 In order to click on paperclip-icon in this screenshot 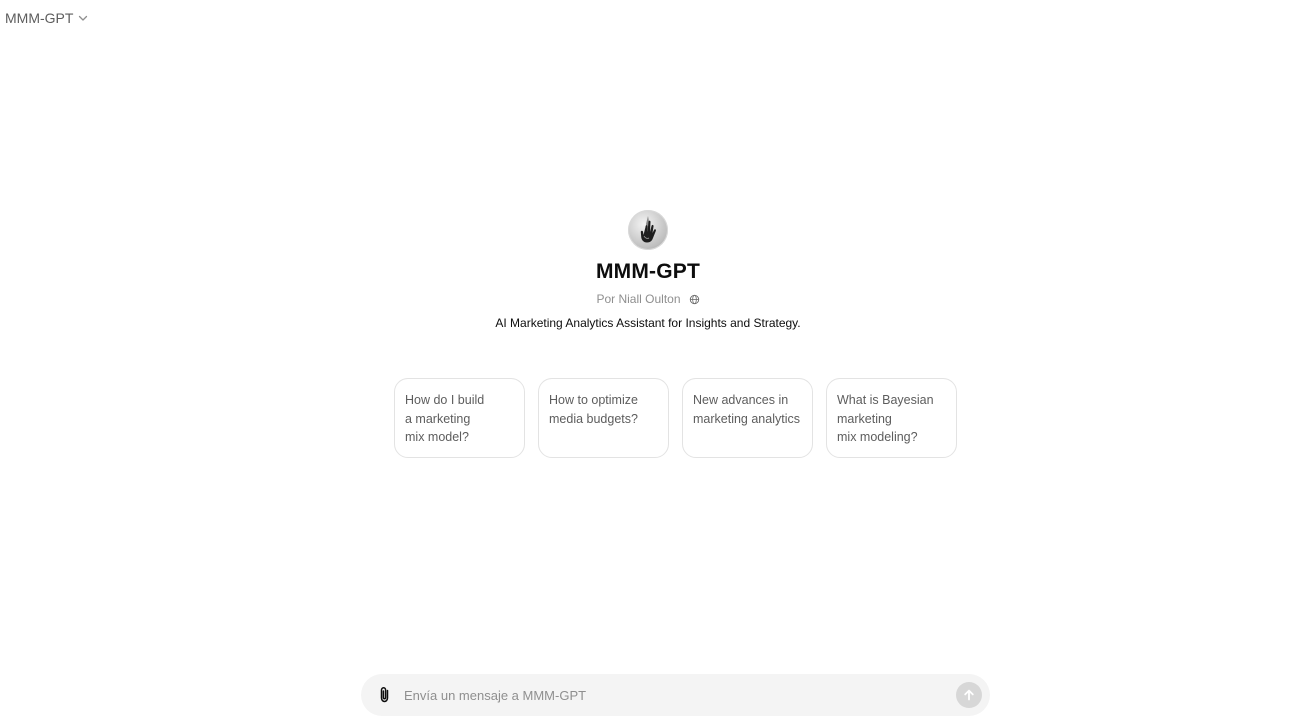, I will do `click(384, 695)`.